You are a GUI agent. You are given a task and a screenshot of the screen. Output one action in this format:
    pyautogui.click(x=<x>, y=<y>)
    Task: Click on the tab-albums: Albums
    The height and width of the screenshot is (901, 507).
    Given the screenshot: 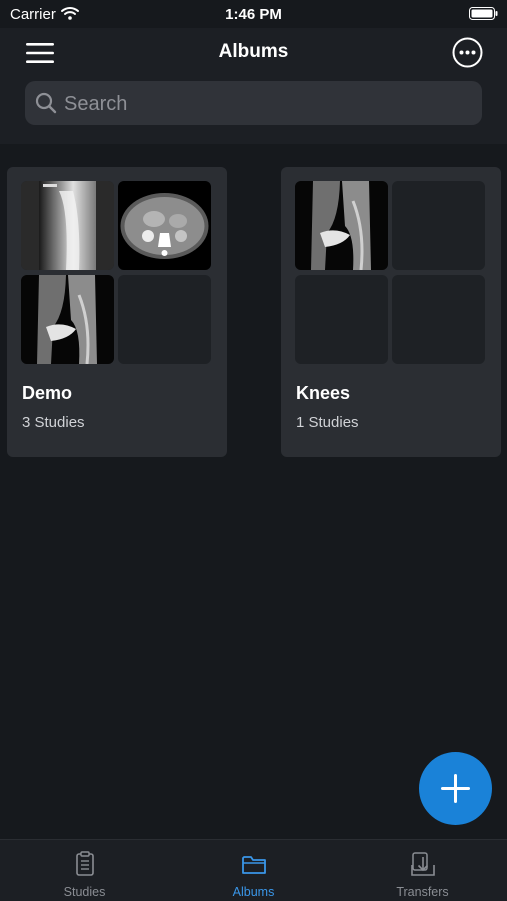 What is the action you would take?
    pyautogui.click(x=253, y=870)
    